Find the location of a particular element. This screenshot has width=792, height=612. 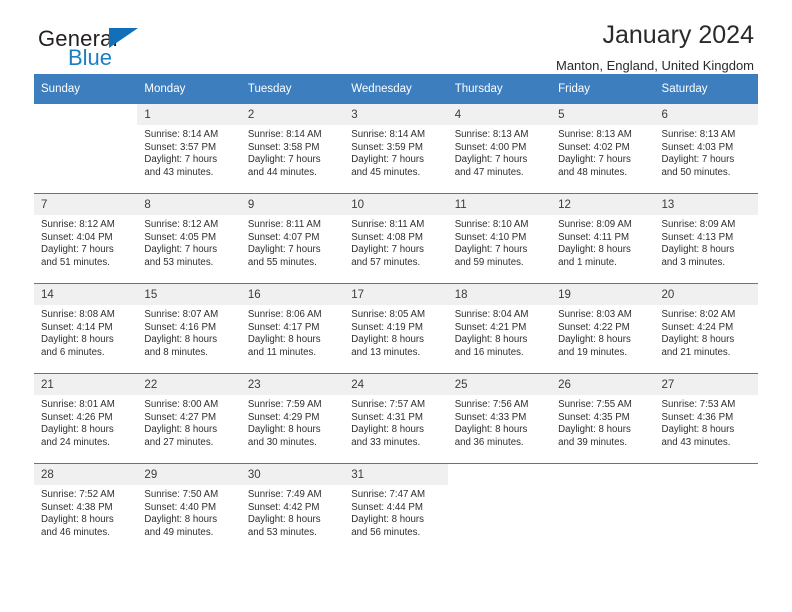

sunset-text: Sunset: 4:16 PM is located at coordinates (180, 327).